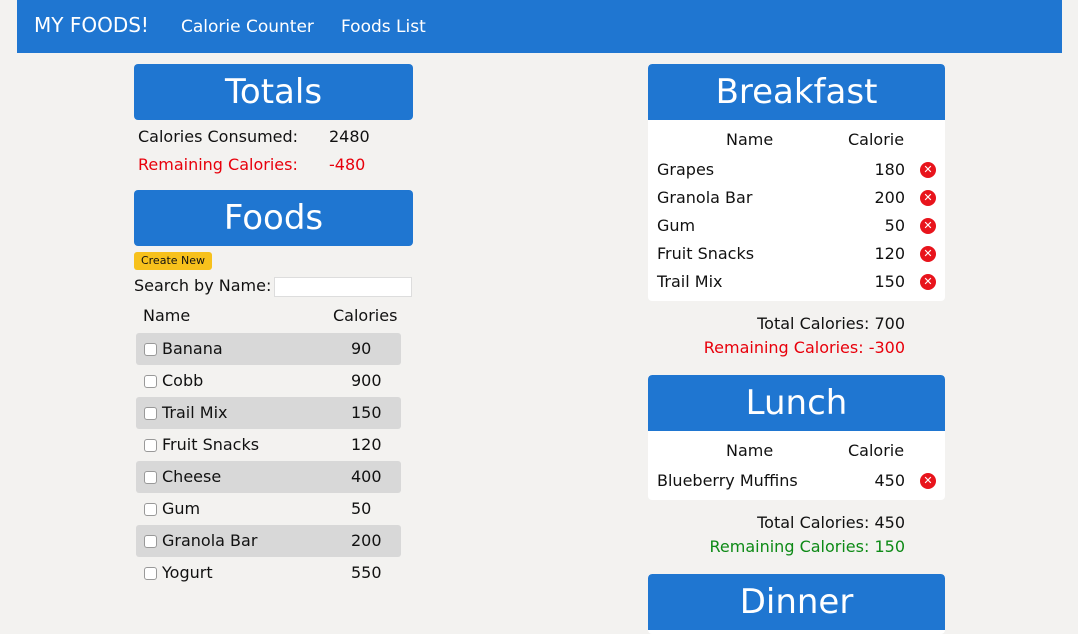 This screenshot has width=1078, height=634. I want to click on meal-food-name: Trail Mix, so click(690, 281).